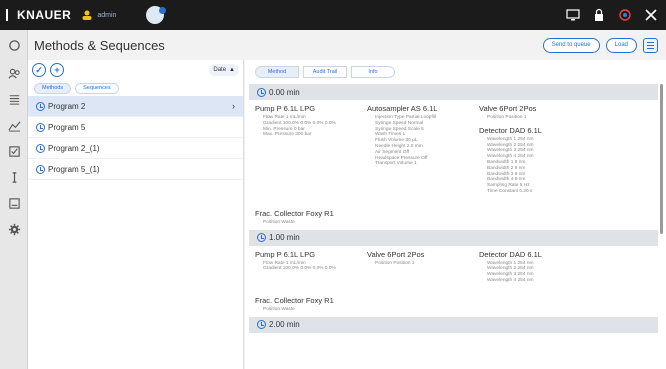 This screenshot has height=369, width=666. Describe the element at coordinates (573, 15) in the screenshot. I see `monitor-icon` at that location.